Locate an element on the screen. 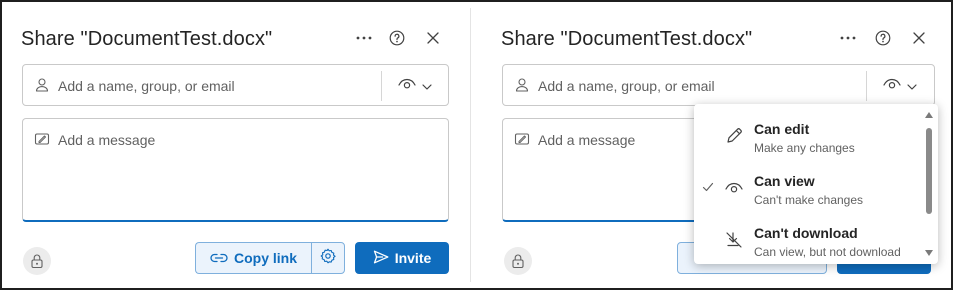  menu-item-label: Can't download is located at coordinates (806, 233).